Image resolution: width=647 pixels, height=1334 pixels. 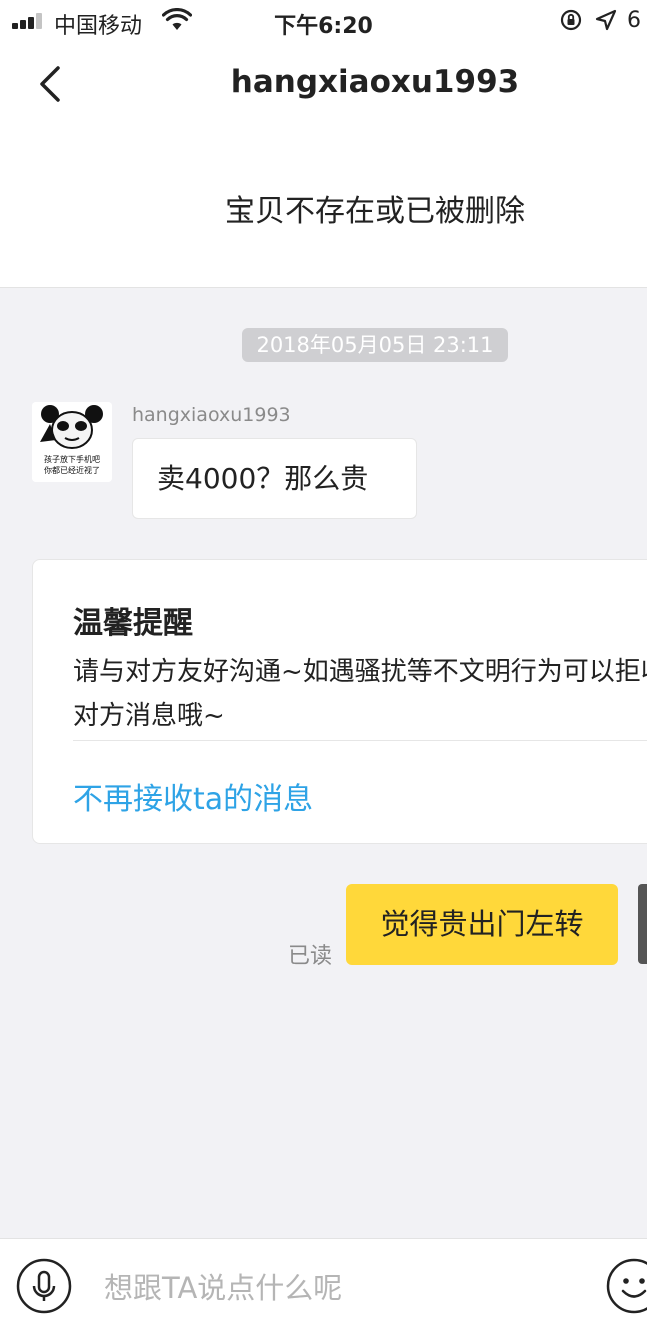 What do you see at coordinates (375, 345) in the screenshot?
I see `message-timestamp: 2018年05月05日 23:11` at bounding box center [375, 345].